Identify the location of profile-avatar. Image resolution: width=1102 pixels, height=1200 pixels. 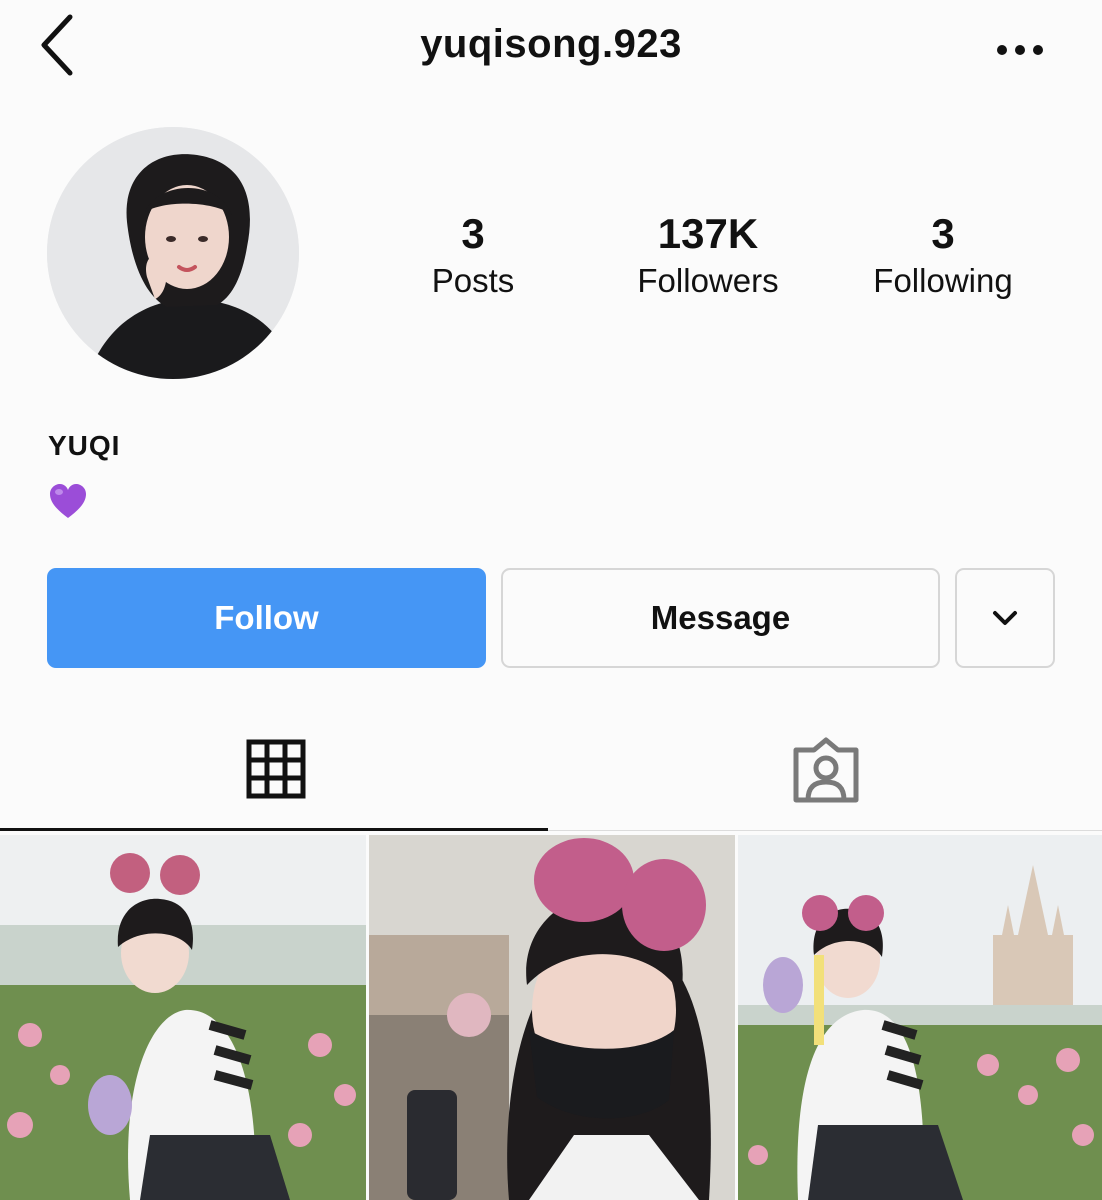
(173, 253).